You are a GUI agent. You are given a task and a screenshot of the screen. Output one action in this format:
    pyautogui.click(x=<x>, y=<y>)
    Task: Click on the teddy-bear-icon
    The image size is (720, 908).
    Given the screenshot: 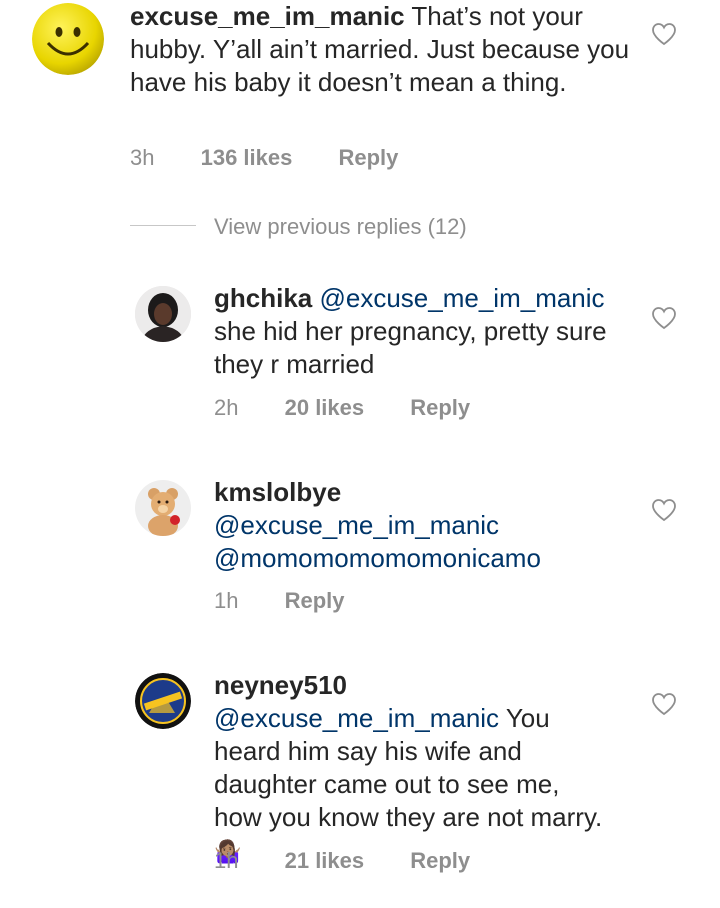 What is the action you would take?
    pyautogui.click(x=163, y=508)
    